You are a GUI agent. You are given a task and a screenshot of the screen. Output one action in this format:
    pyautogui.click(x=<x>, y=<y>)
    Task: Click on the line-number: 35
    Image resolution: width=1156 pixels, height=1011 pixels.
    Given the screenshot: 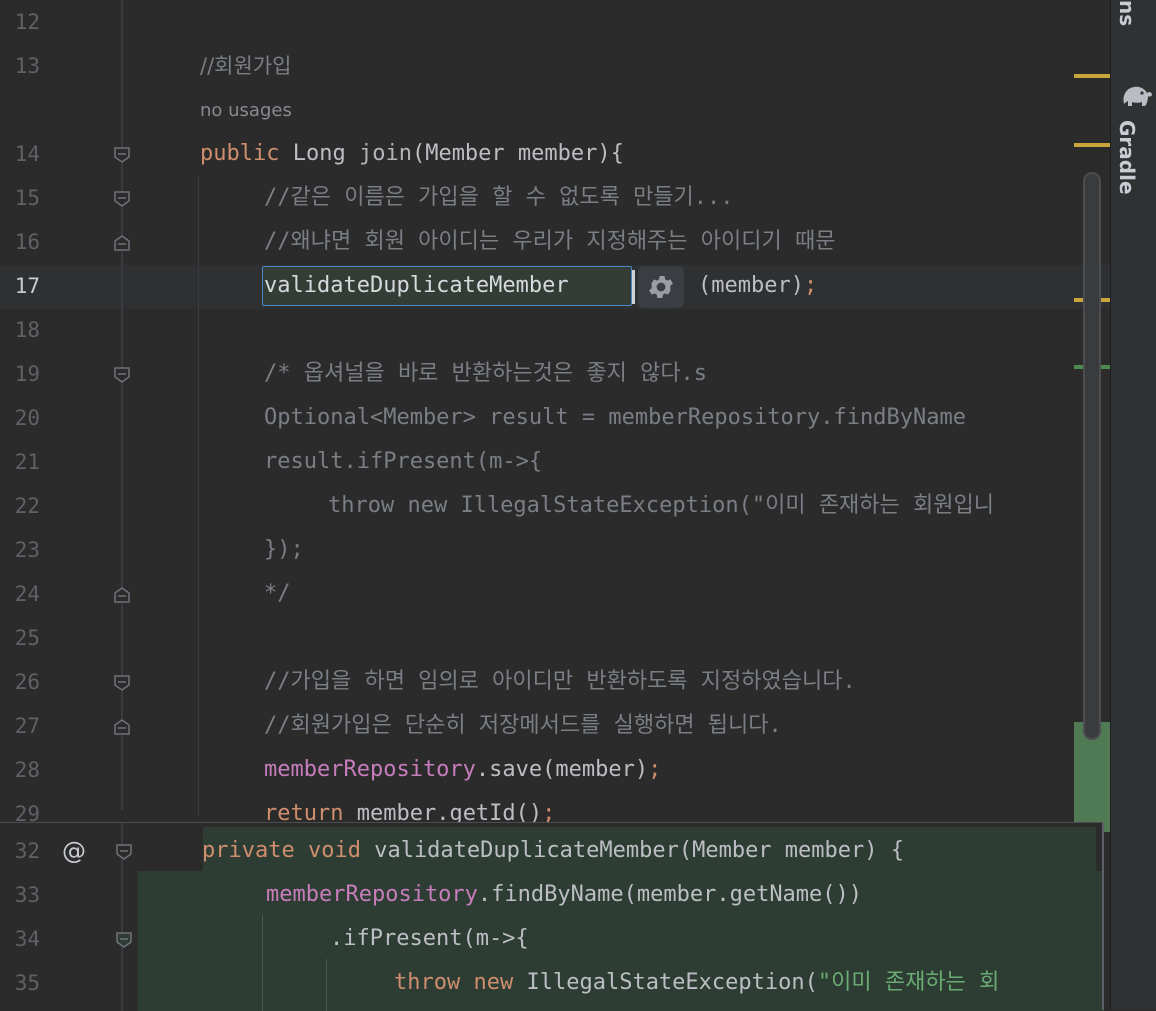 What is the action you would take?
    pyautogui.click(x=27, y=983)
    